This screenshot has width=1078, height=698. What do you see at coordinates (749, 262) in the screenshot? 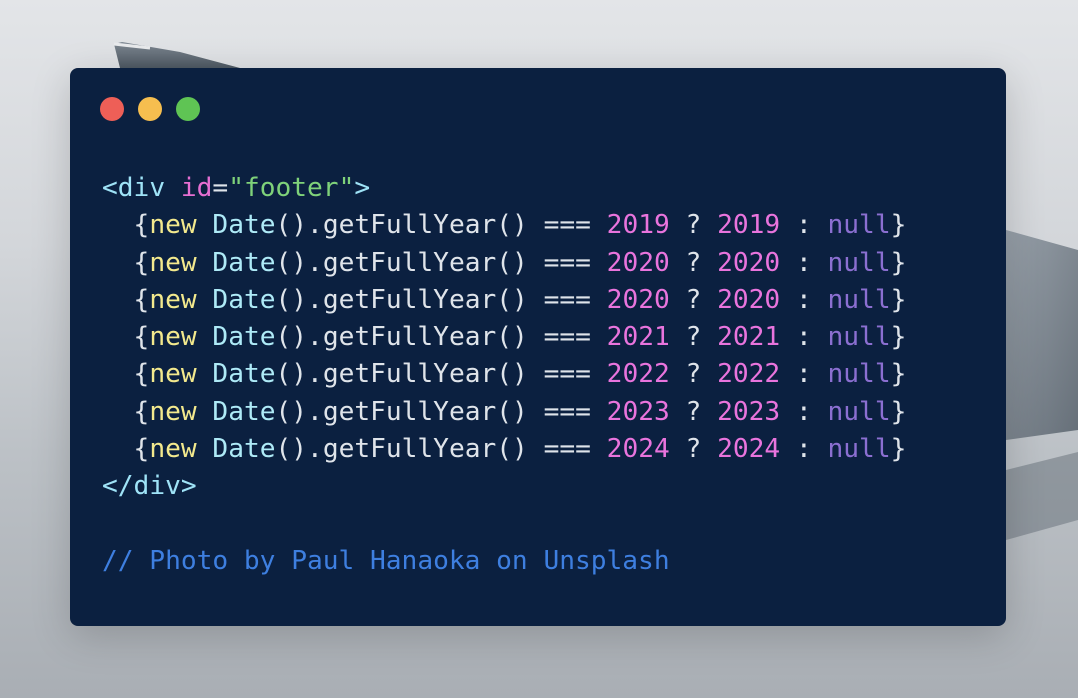
I see `token-year2: 2020` at bounding box center [749, 262].